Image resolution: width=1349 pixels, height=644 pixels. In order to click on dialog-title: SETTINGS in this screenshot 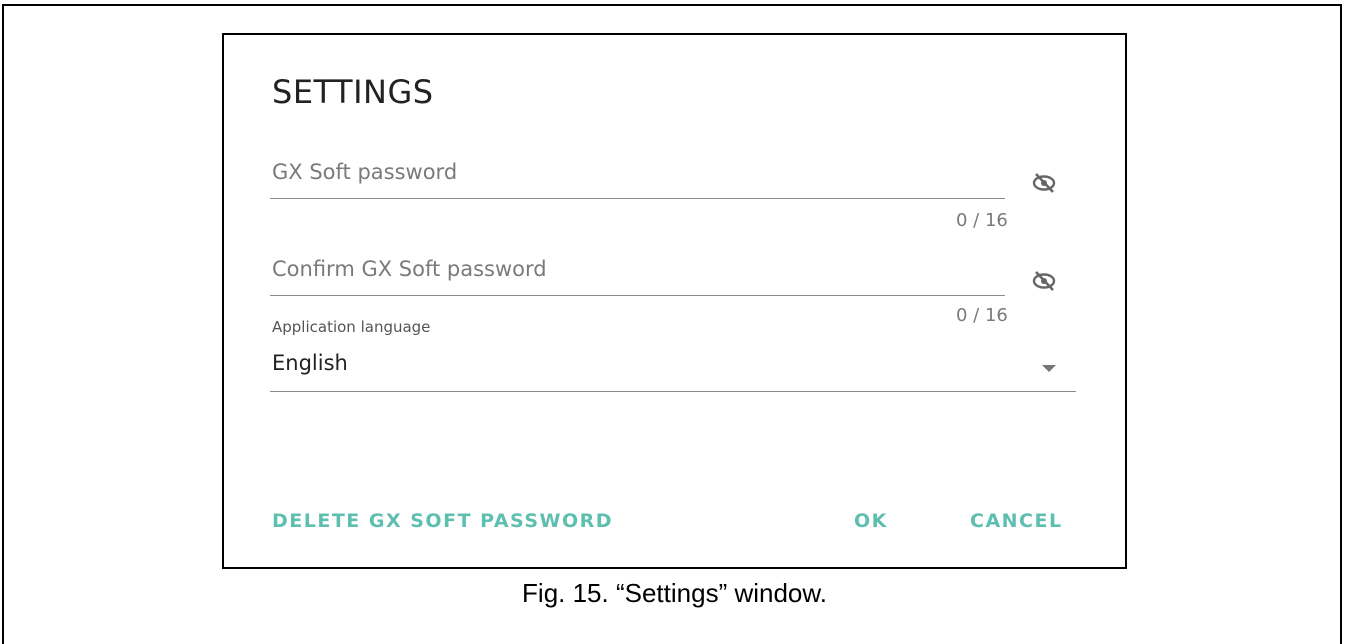, I will do `click(353, 92)`.